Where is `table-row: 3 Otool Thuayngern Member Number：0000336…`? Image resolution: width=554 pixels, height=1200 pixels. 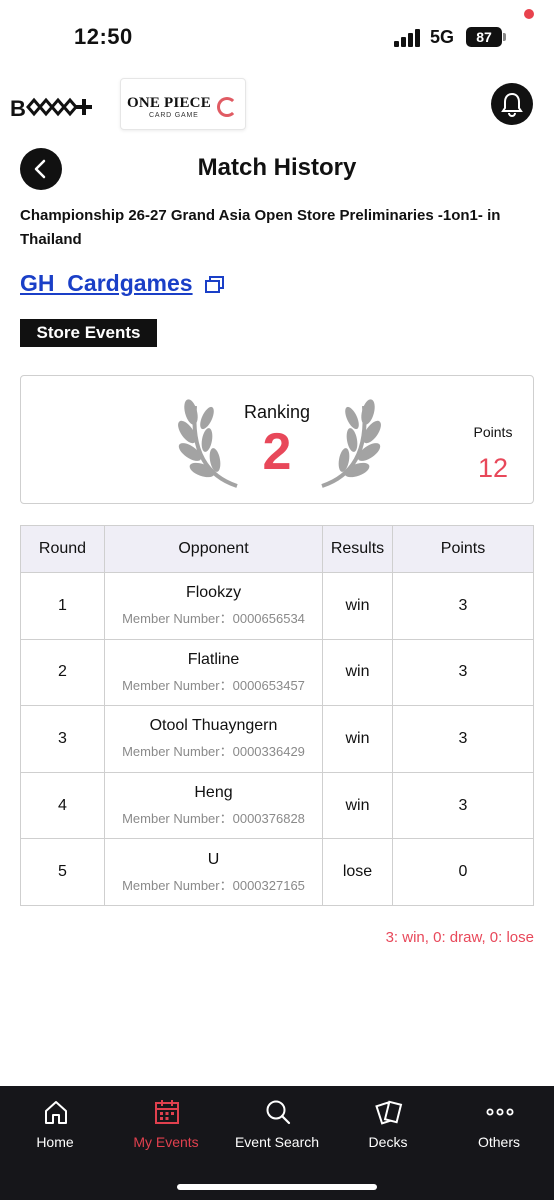
table-row: 3 Otool Thuayngern Member Number：0000336… is located at coordinates (277, 739).